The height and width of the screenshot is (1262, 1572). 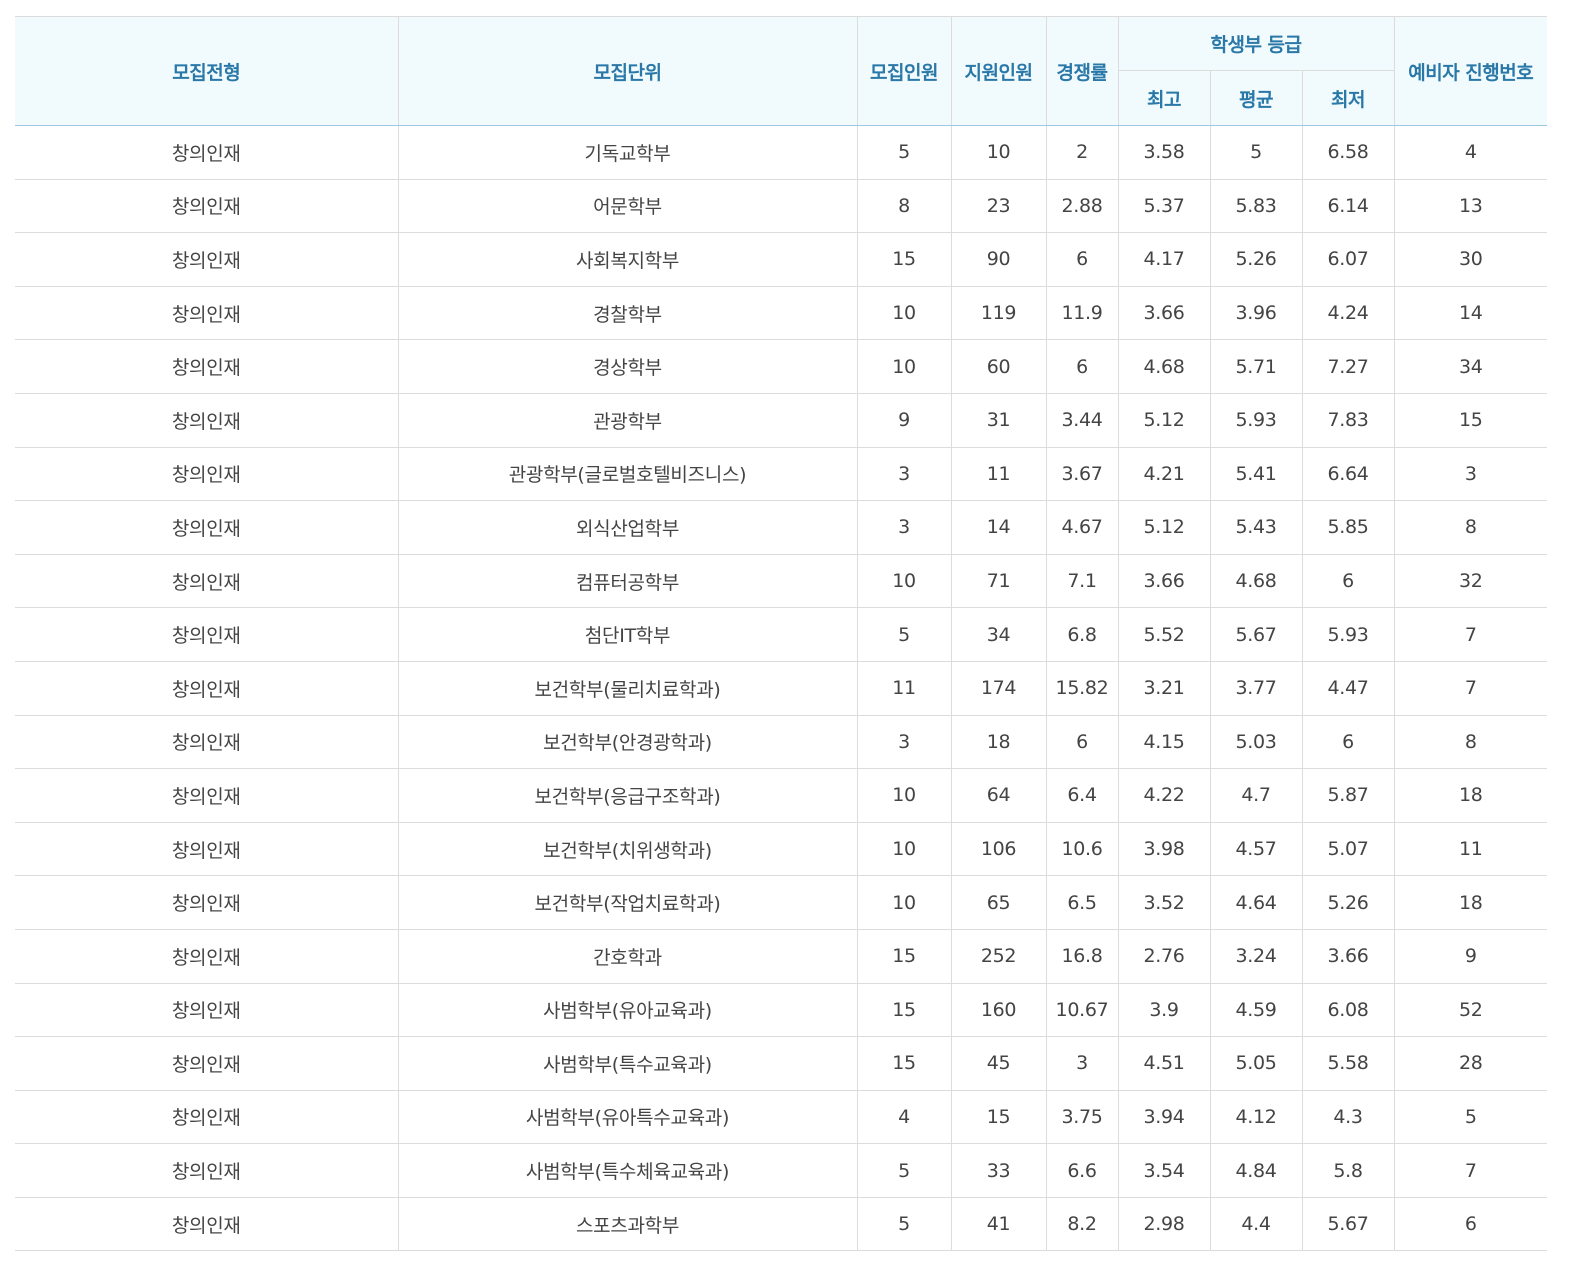 I want to click on cell-grade-max: 2.98, so click(x=1164, y=1224).